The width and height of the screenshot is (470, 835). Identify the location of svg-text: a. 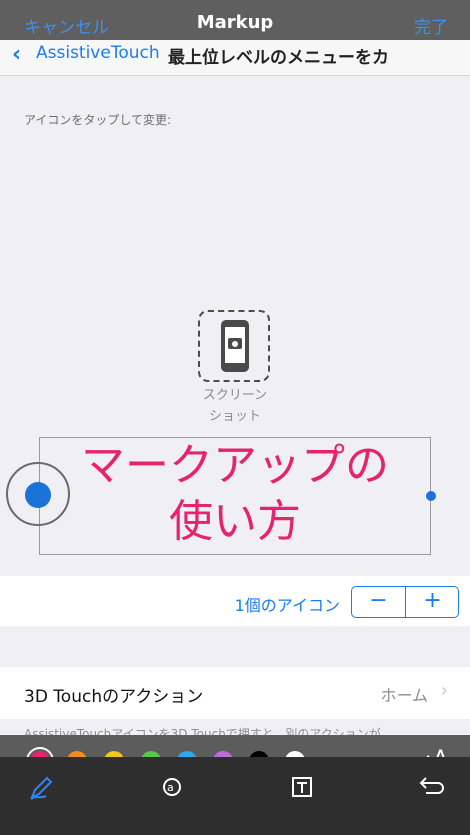
(170, 787).